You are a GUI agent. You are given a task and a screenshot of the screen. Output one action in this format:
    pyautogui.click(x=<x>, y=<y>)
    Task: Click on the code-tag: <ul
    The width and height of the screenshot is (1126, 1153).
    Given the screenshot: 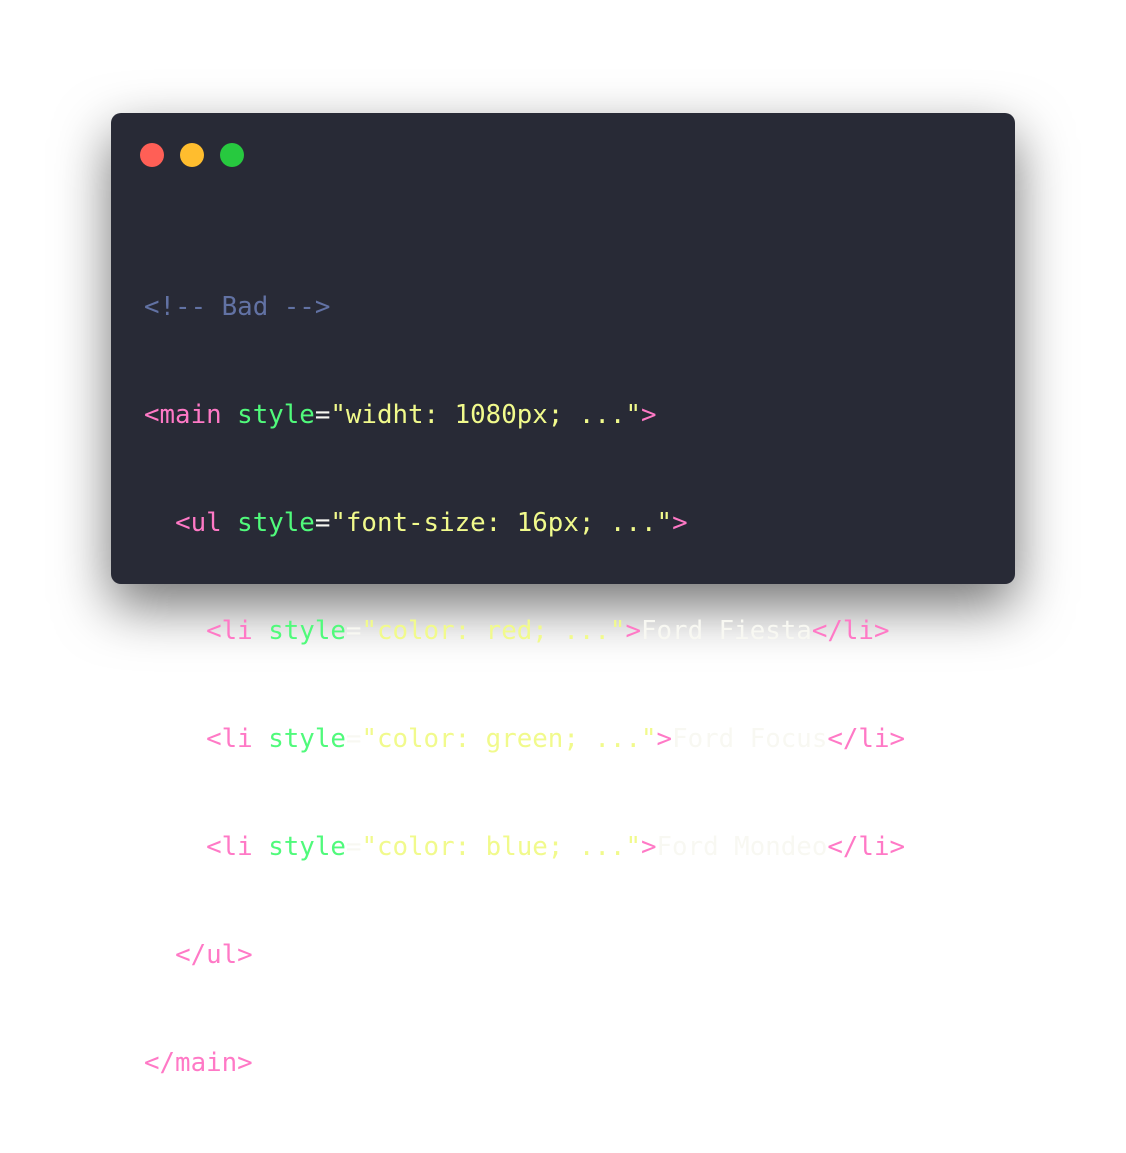 What is the action you would take?
    pyautogui.click(x=198, y=523)
    